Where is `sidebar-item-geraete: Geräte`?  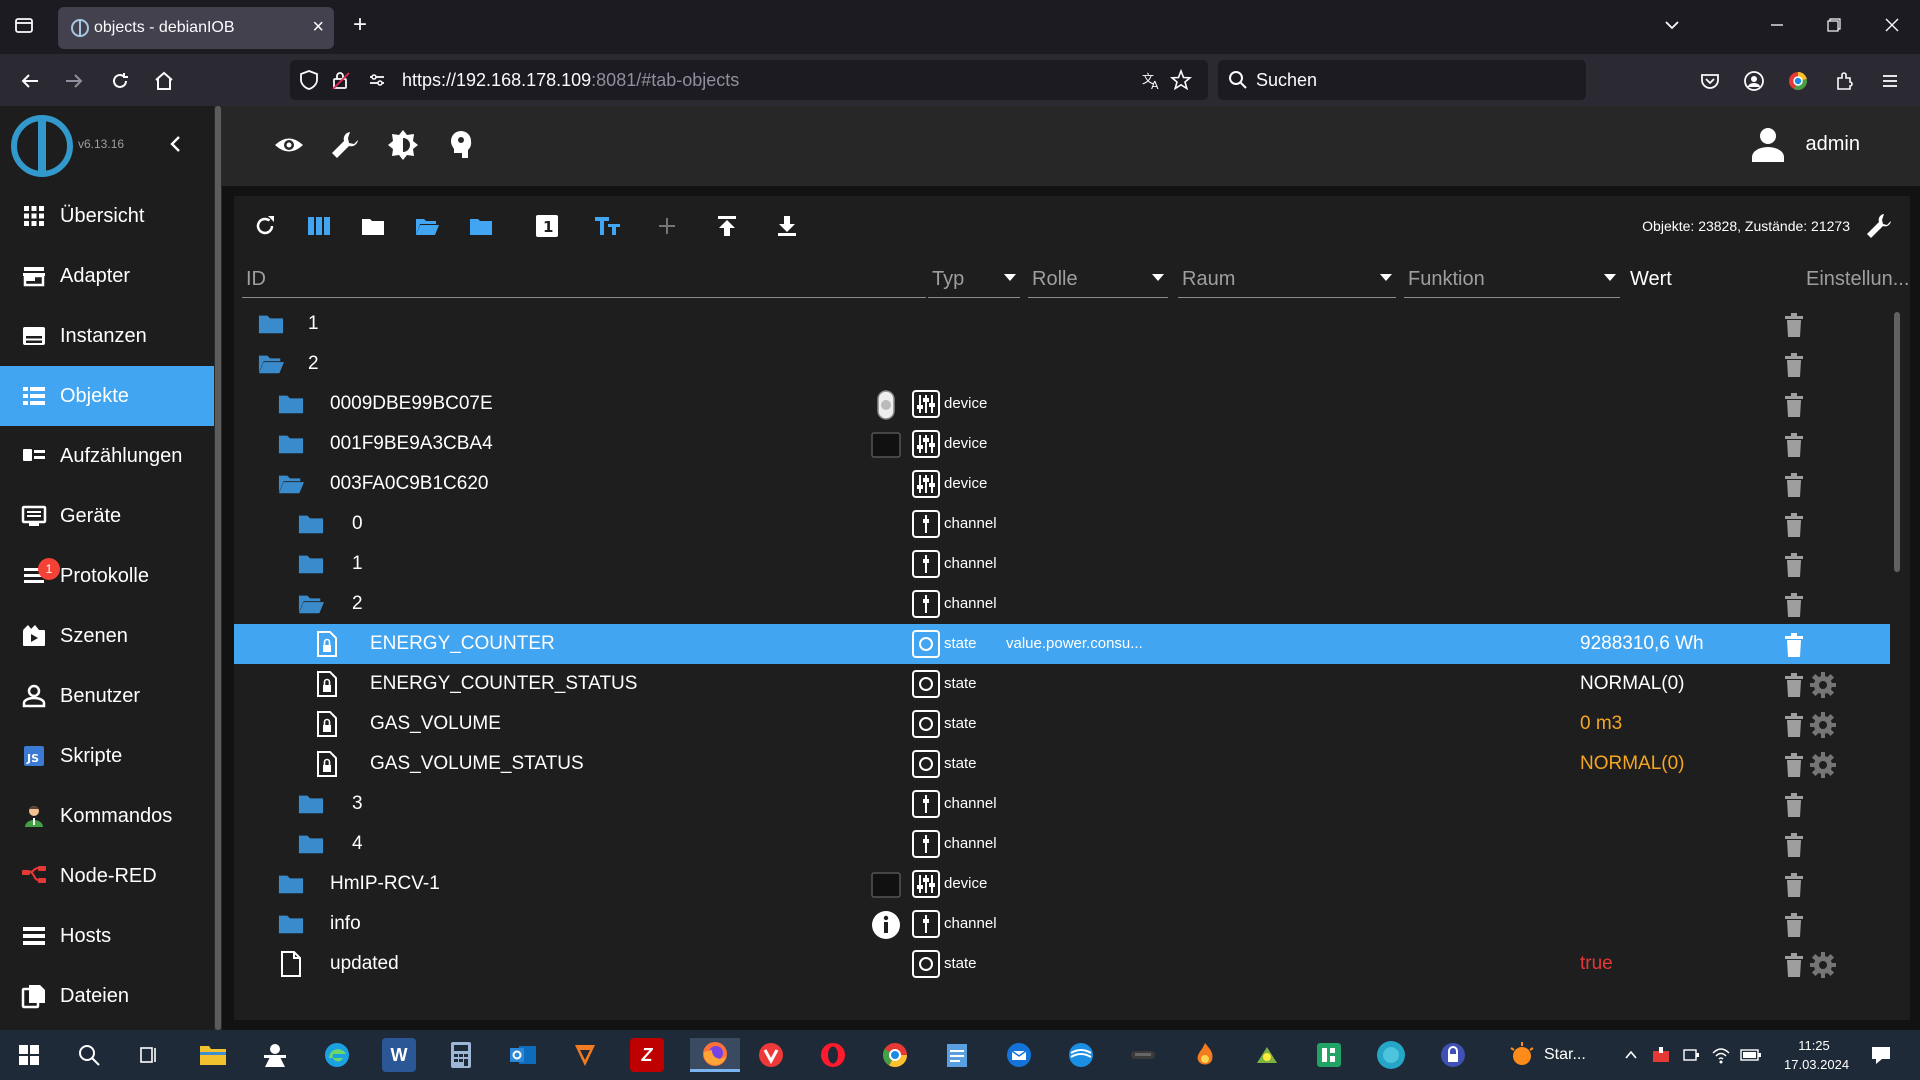 sidebar-item-geraete: Geräte is located at coordinates (107, 516).